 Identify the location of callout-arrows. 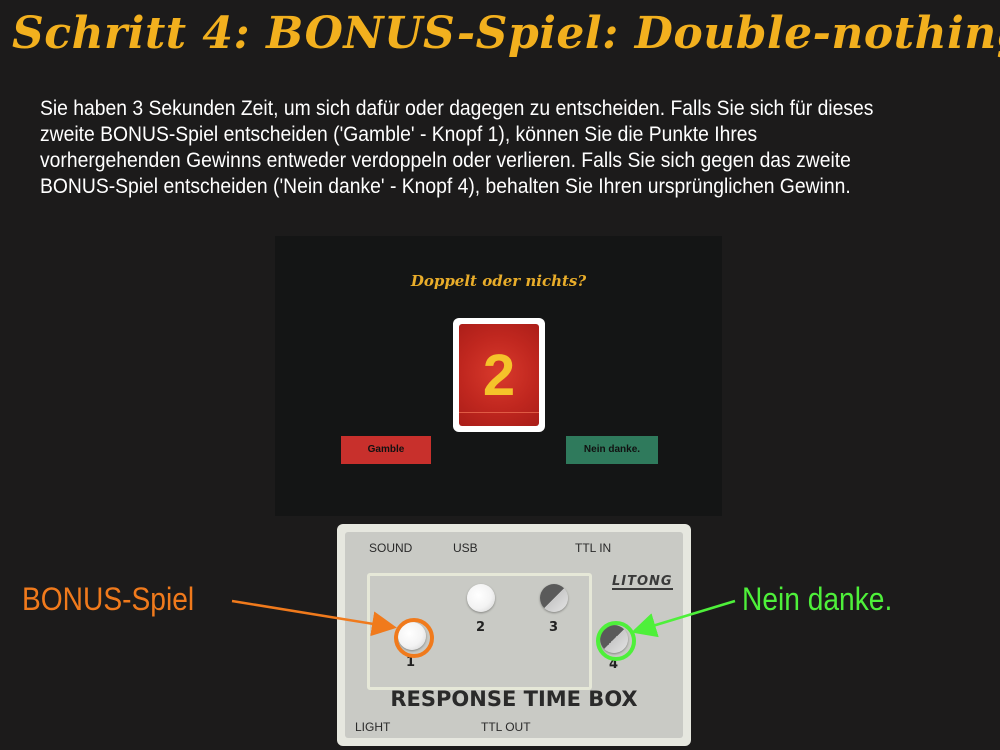
(483, 618).